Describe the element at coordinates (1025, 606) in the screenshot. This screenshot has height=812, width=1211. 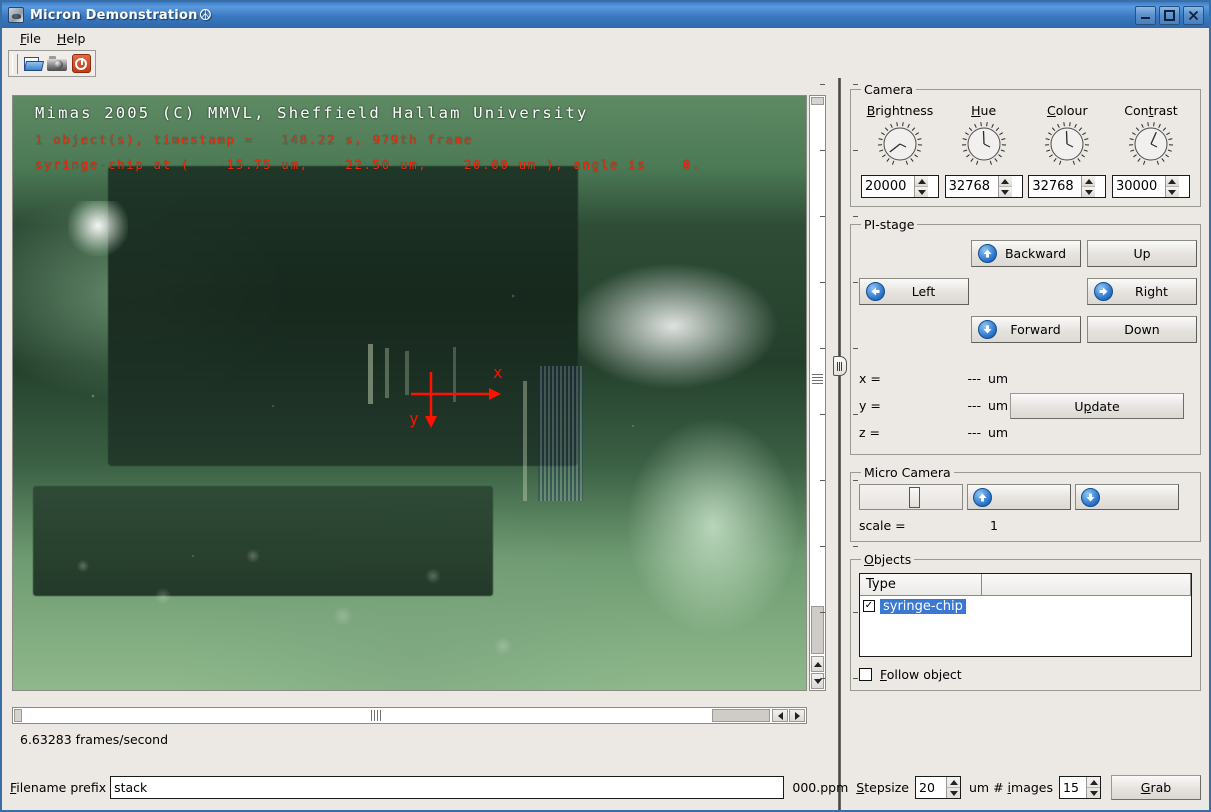
I see `table-row: ✓ syringe-chip` at that location.